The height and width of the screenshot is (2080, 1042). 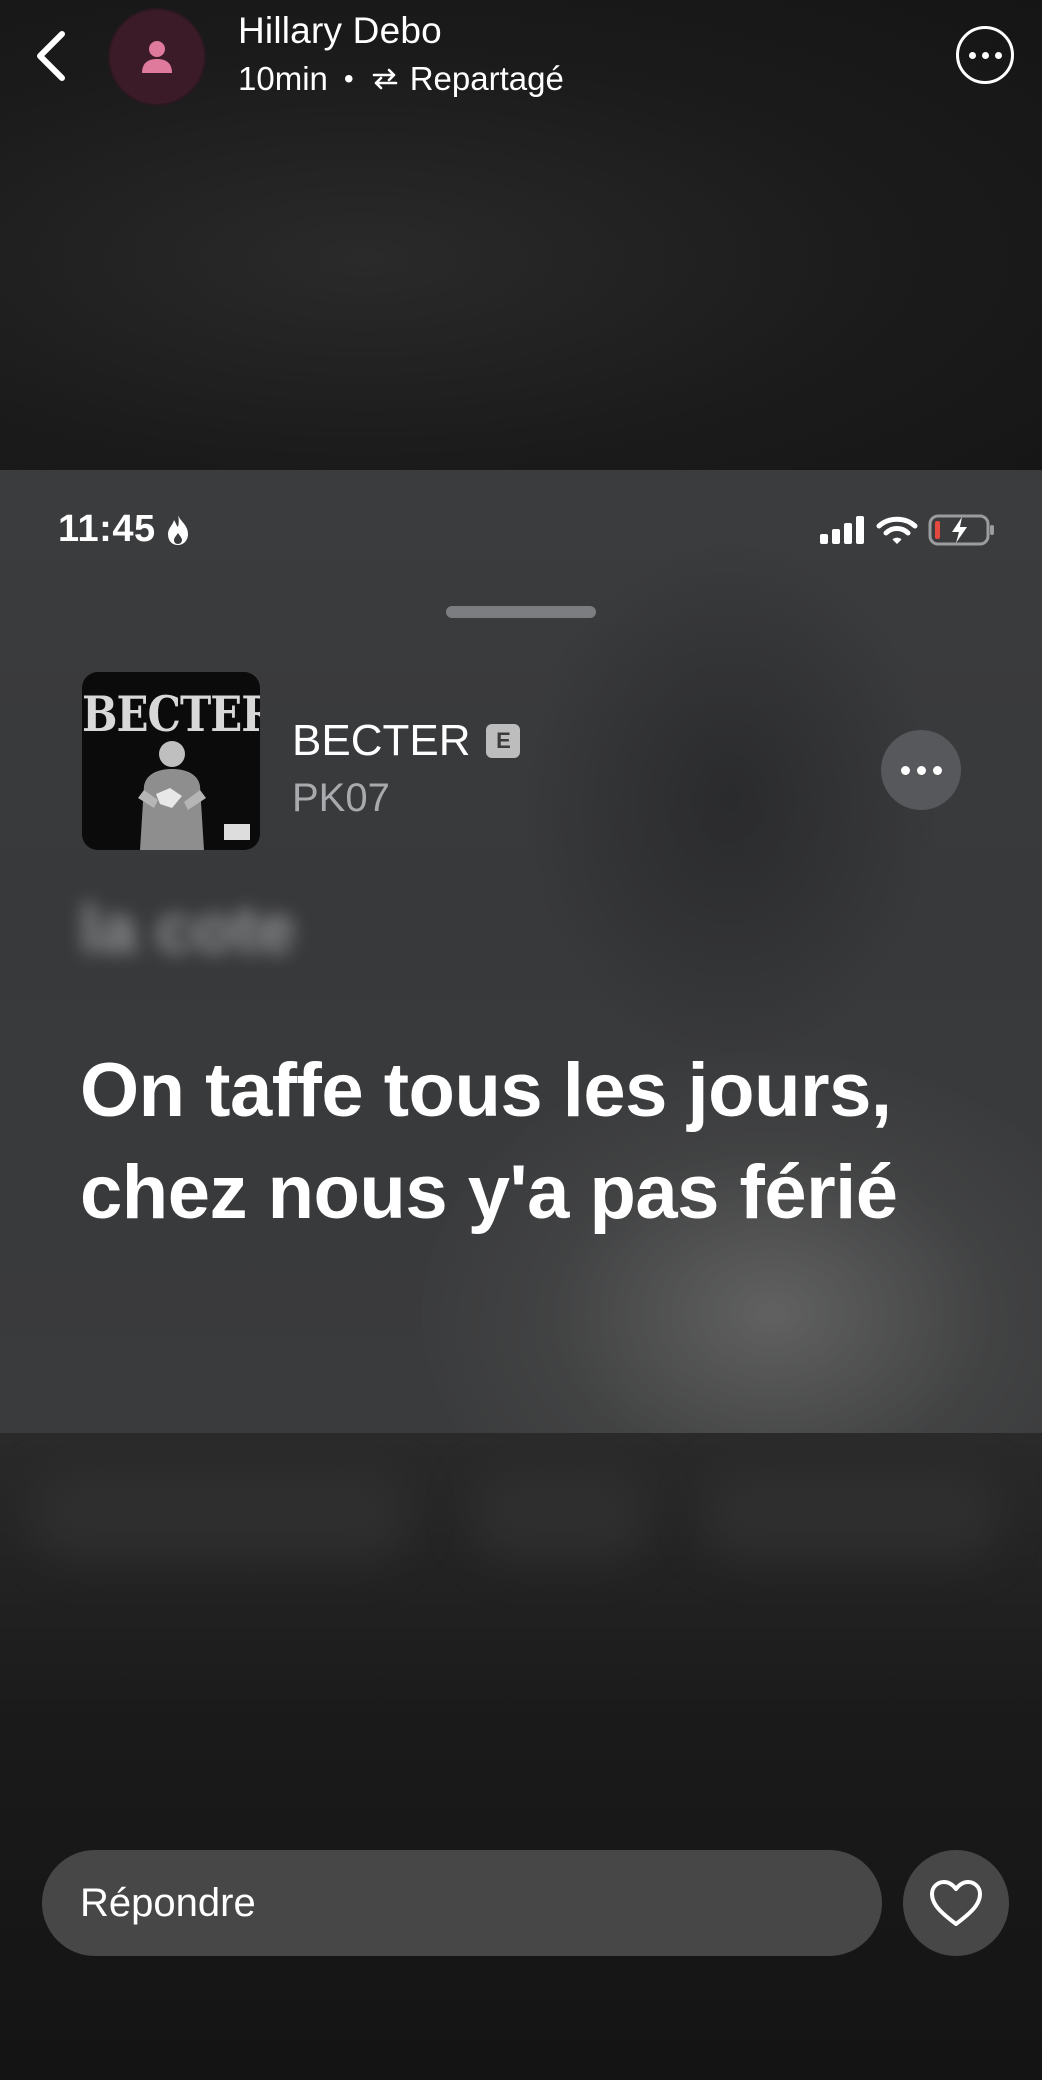 What do you see at coordinates (172, 795) in the screenshot?
I see `cover-artwork` at bounding box center [172, 795].